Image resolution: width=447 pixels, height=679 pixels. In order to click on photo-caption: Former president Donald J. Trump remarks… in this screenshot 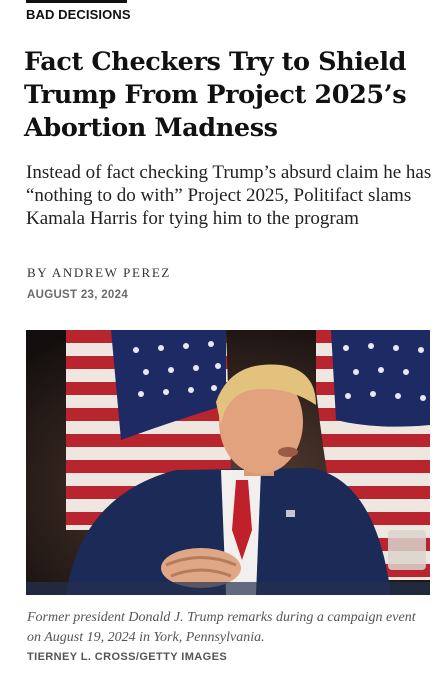, I will do `click(221, 627)`.